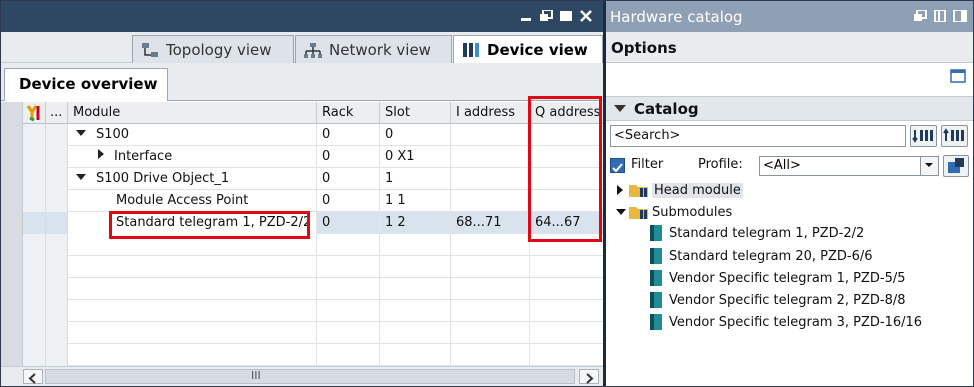 This screenshot has width=974, height=387. What do you see at coordinates (666, 109) in the screenshot?
I see `catalog-label: Catalog` at bounding box center [666, 109].